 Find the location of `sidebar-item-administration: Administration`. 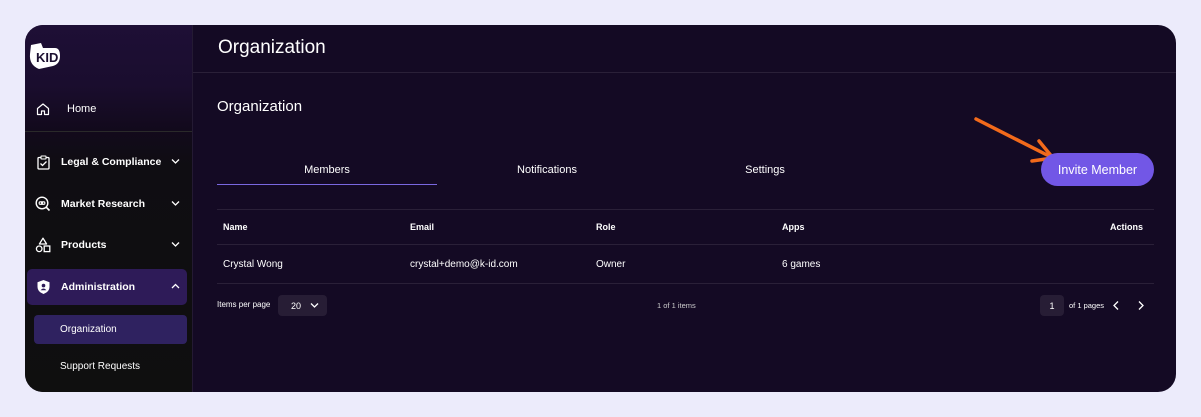

sidebar-item-administration: Administration is located at coordinates (108, 287).